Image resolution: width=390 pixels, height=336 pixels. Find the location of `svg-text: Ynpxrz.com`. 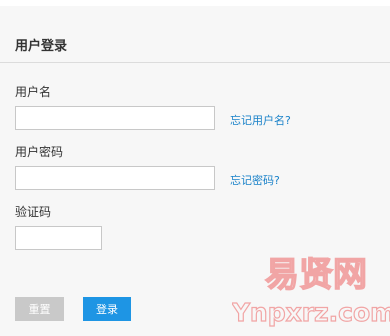

svg-text: Ynpxrz.com is located at coordinates (311, 312).